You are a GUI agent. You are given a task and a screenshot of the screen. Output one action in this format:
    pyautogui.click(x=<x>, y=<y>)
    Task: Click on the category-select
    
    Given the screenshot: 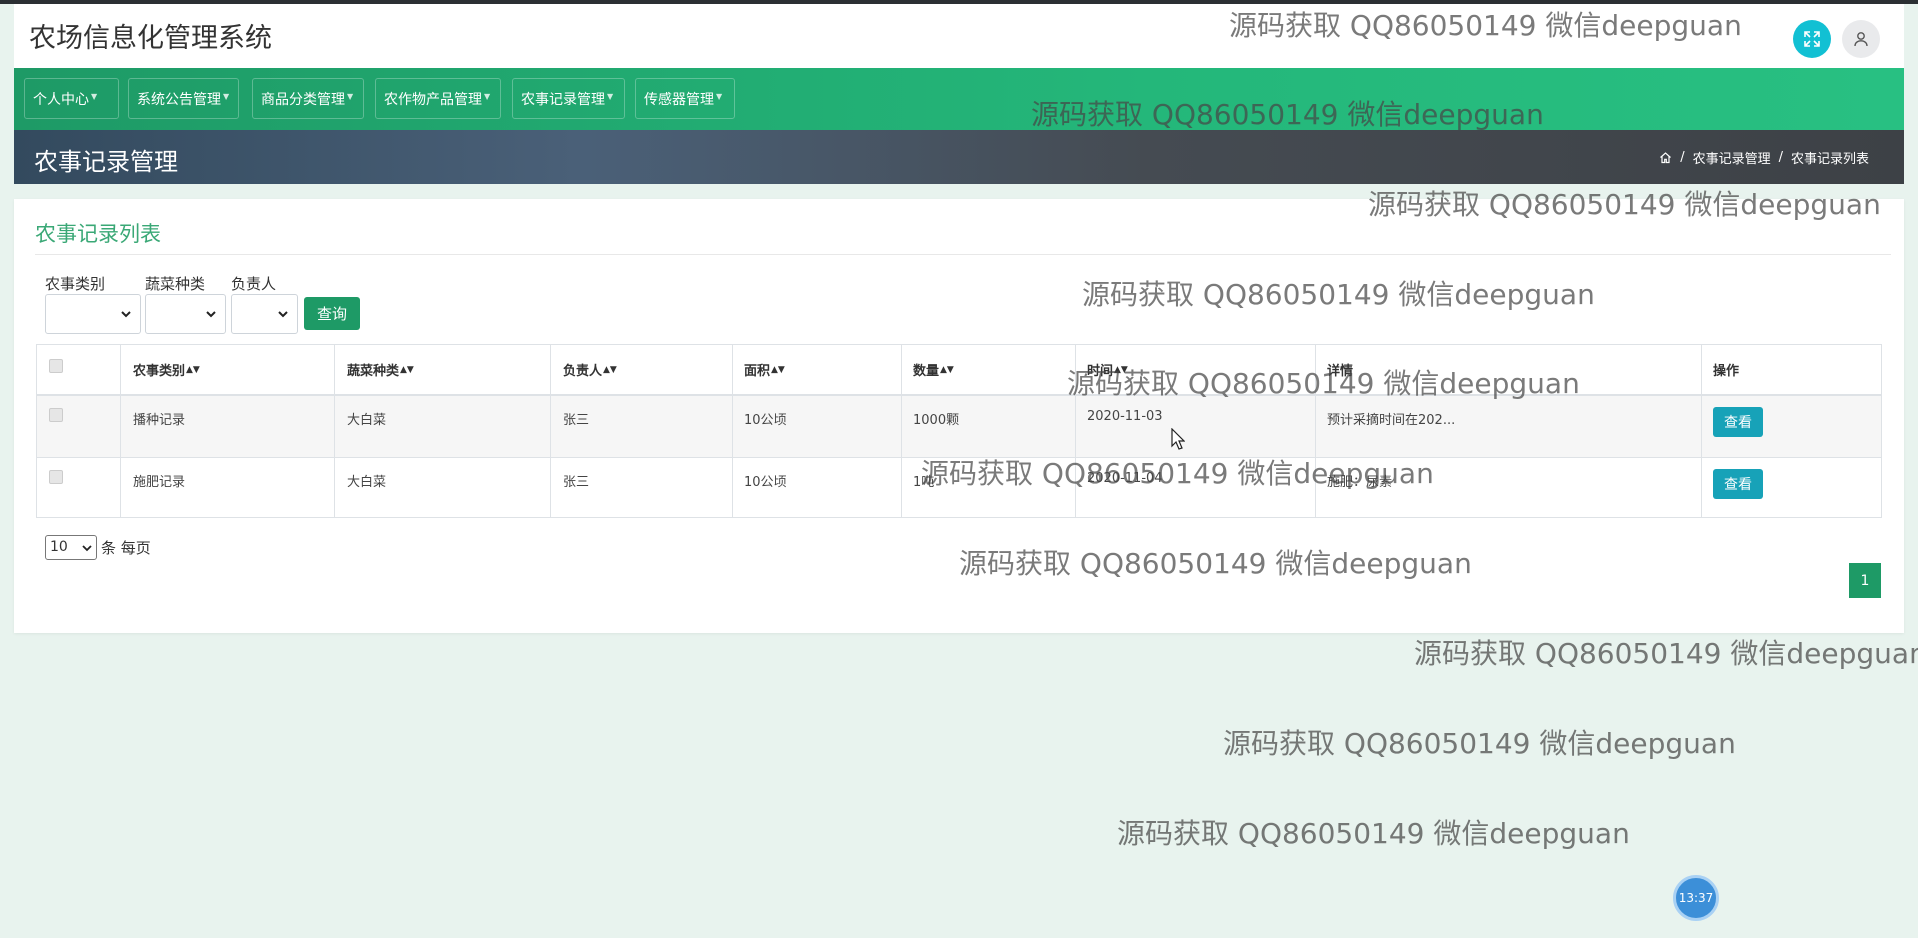 What is the action you would take?
    pyautogui.click(x=93, y=314)
    